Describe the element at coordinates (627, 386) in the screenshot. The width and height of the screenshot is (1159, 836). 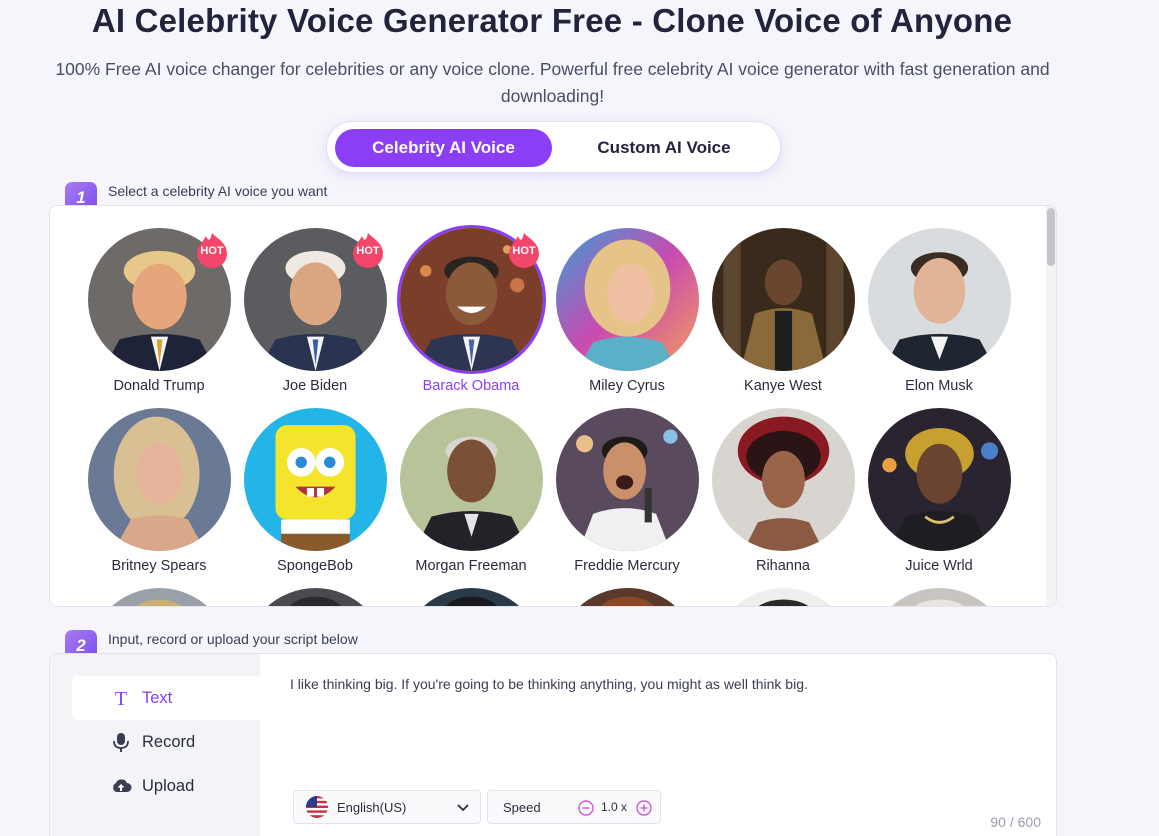
I see `voice-name: Miley Cyrus` at that location.